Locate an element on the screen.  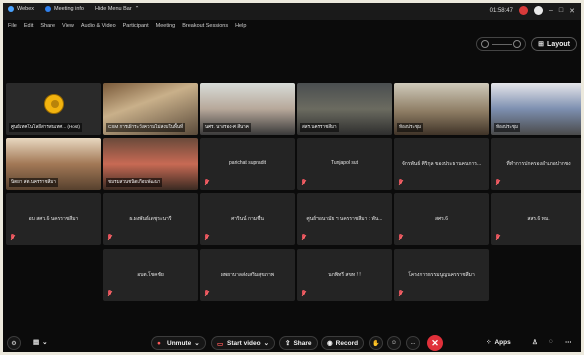
more-panels-button: ⋯ is located at coordinates (568, 342).